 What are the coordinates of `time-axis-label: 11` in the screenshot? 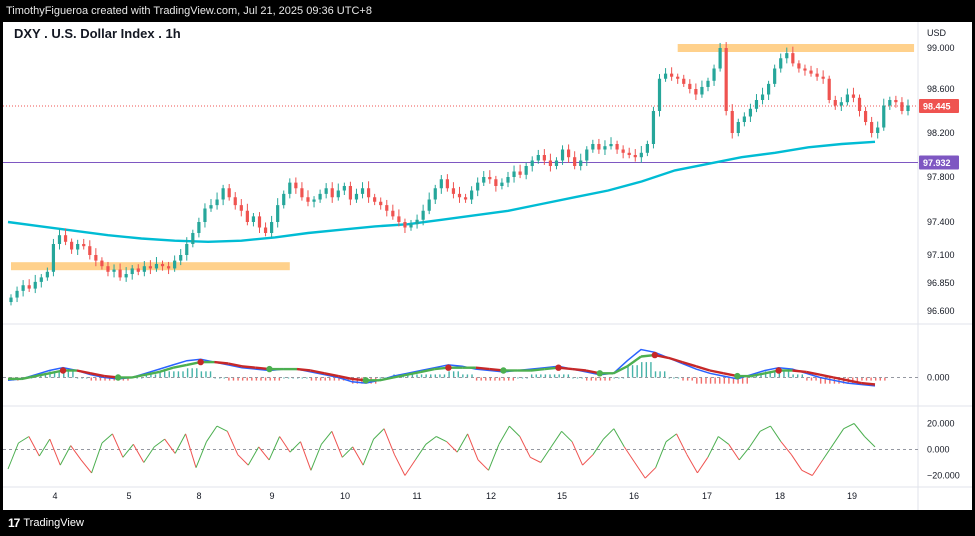 It's located at (416, 496).